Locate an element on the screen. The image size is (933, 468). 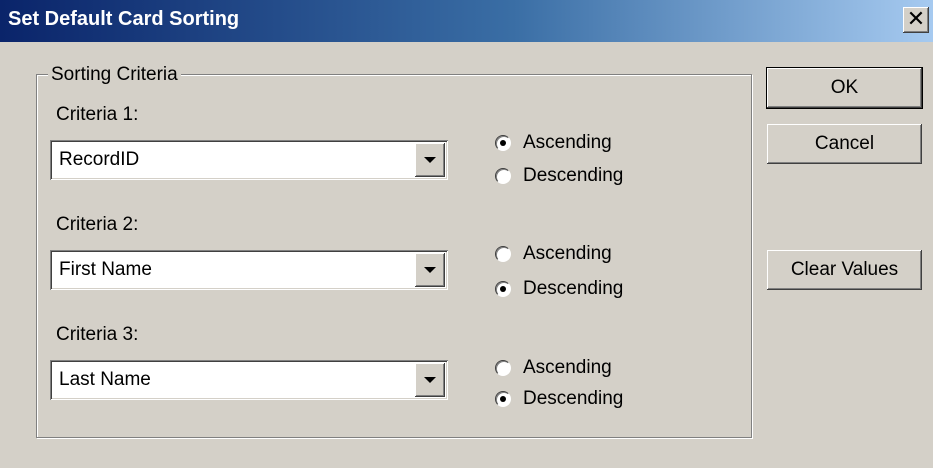
criteria-3-descending-radio: Descending is located at coordinates (559, 399).